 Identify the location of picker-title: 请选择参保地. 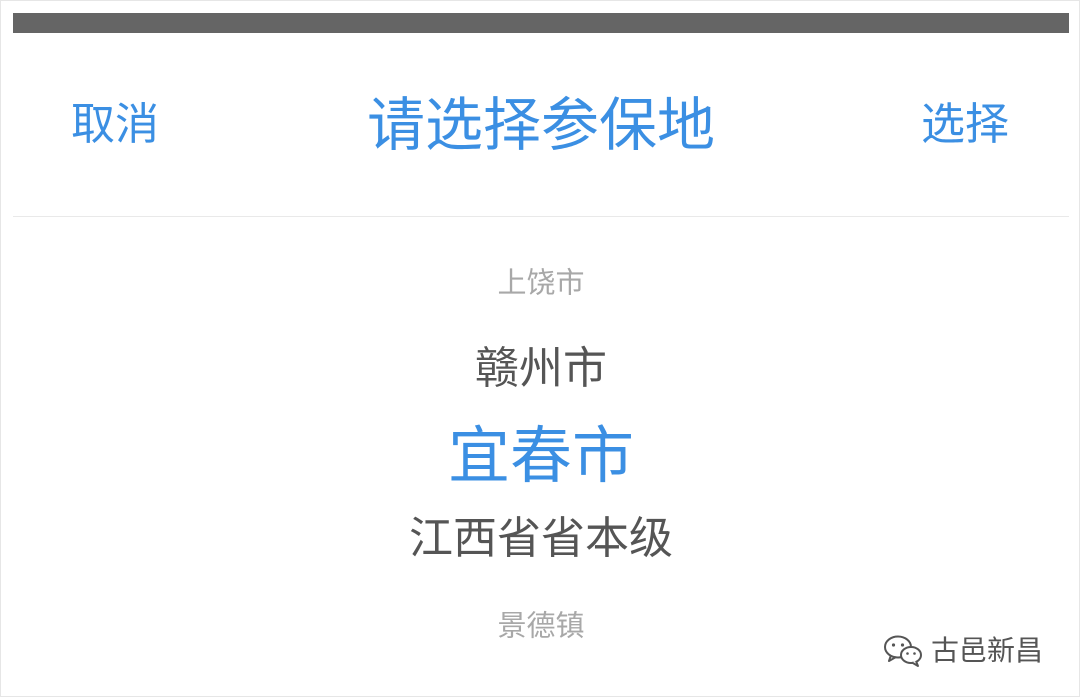
(540, 125).